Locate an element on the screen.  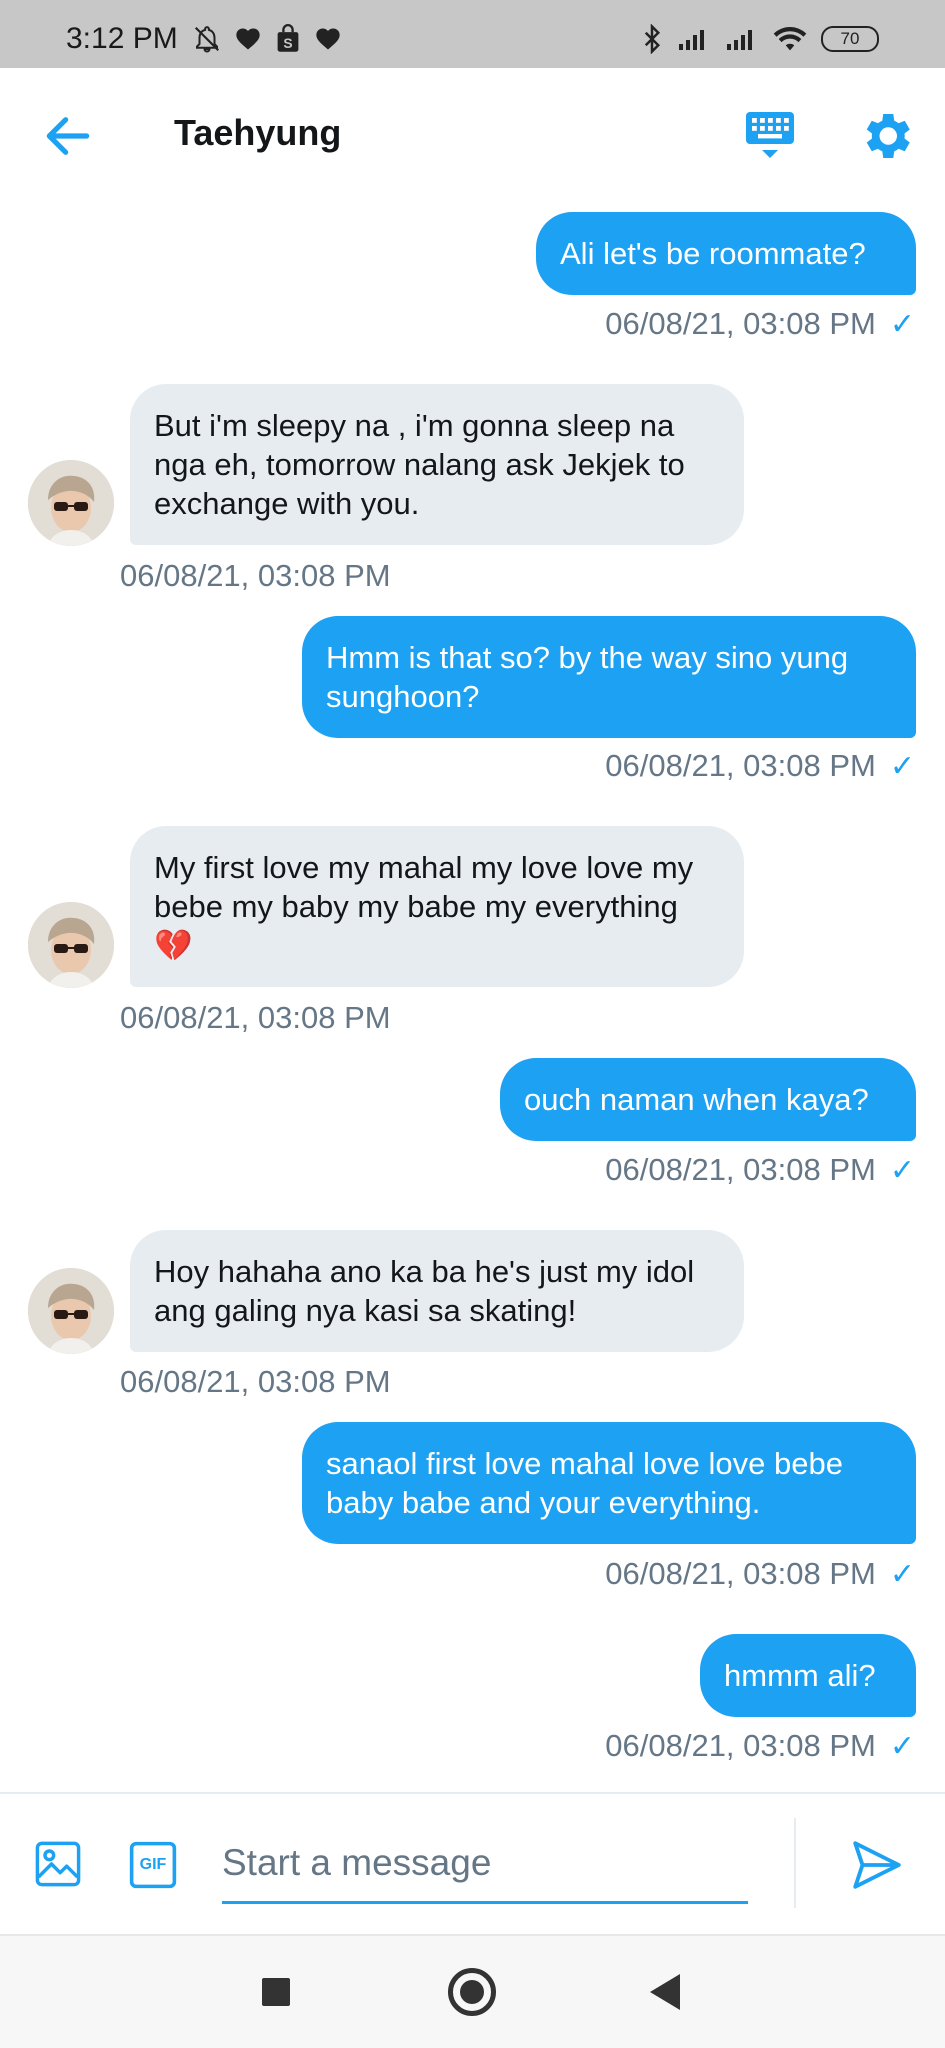
battery-indicator: 70 is located at coordinates (850, 39).